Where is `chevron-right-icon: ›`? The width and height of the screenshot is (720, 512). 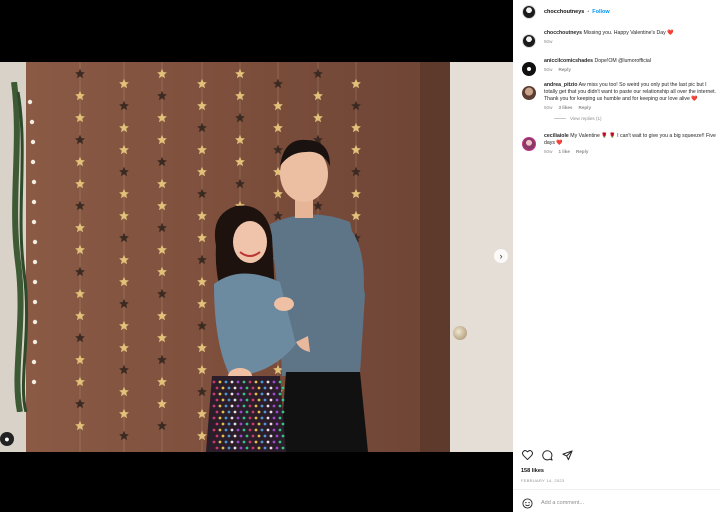
chevron-right-icon: › is located at coordinates (501, 256).